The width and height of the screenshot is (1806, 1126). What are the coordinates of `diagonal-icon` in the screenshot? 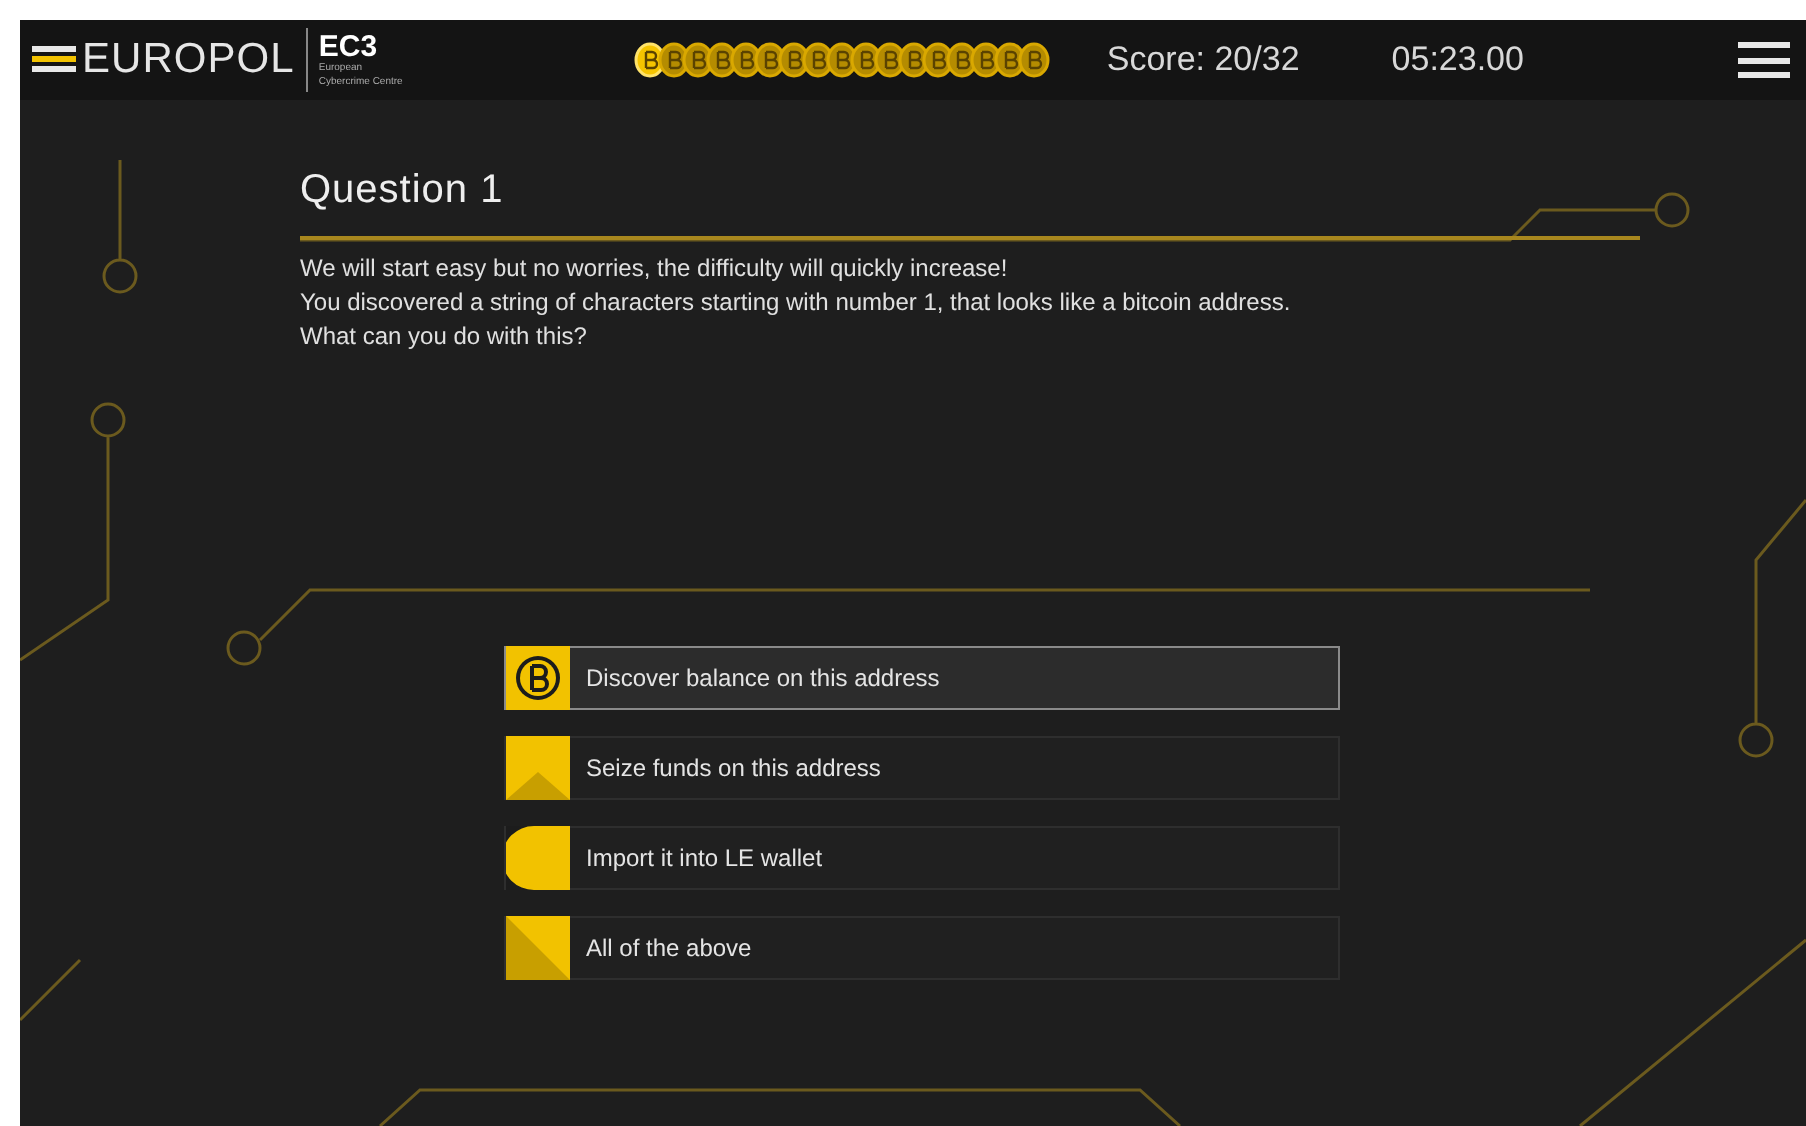 It's located at (538, 948).